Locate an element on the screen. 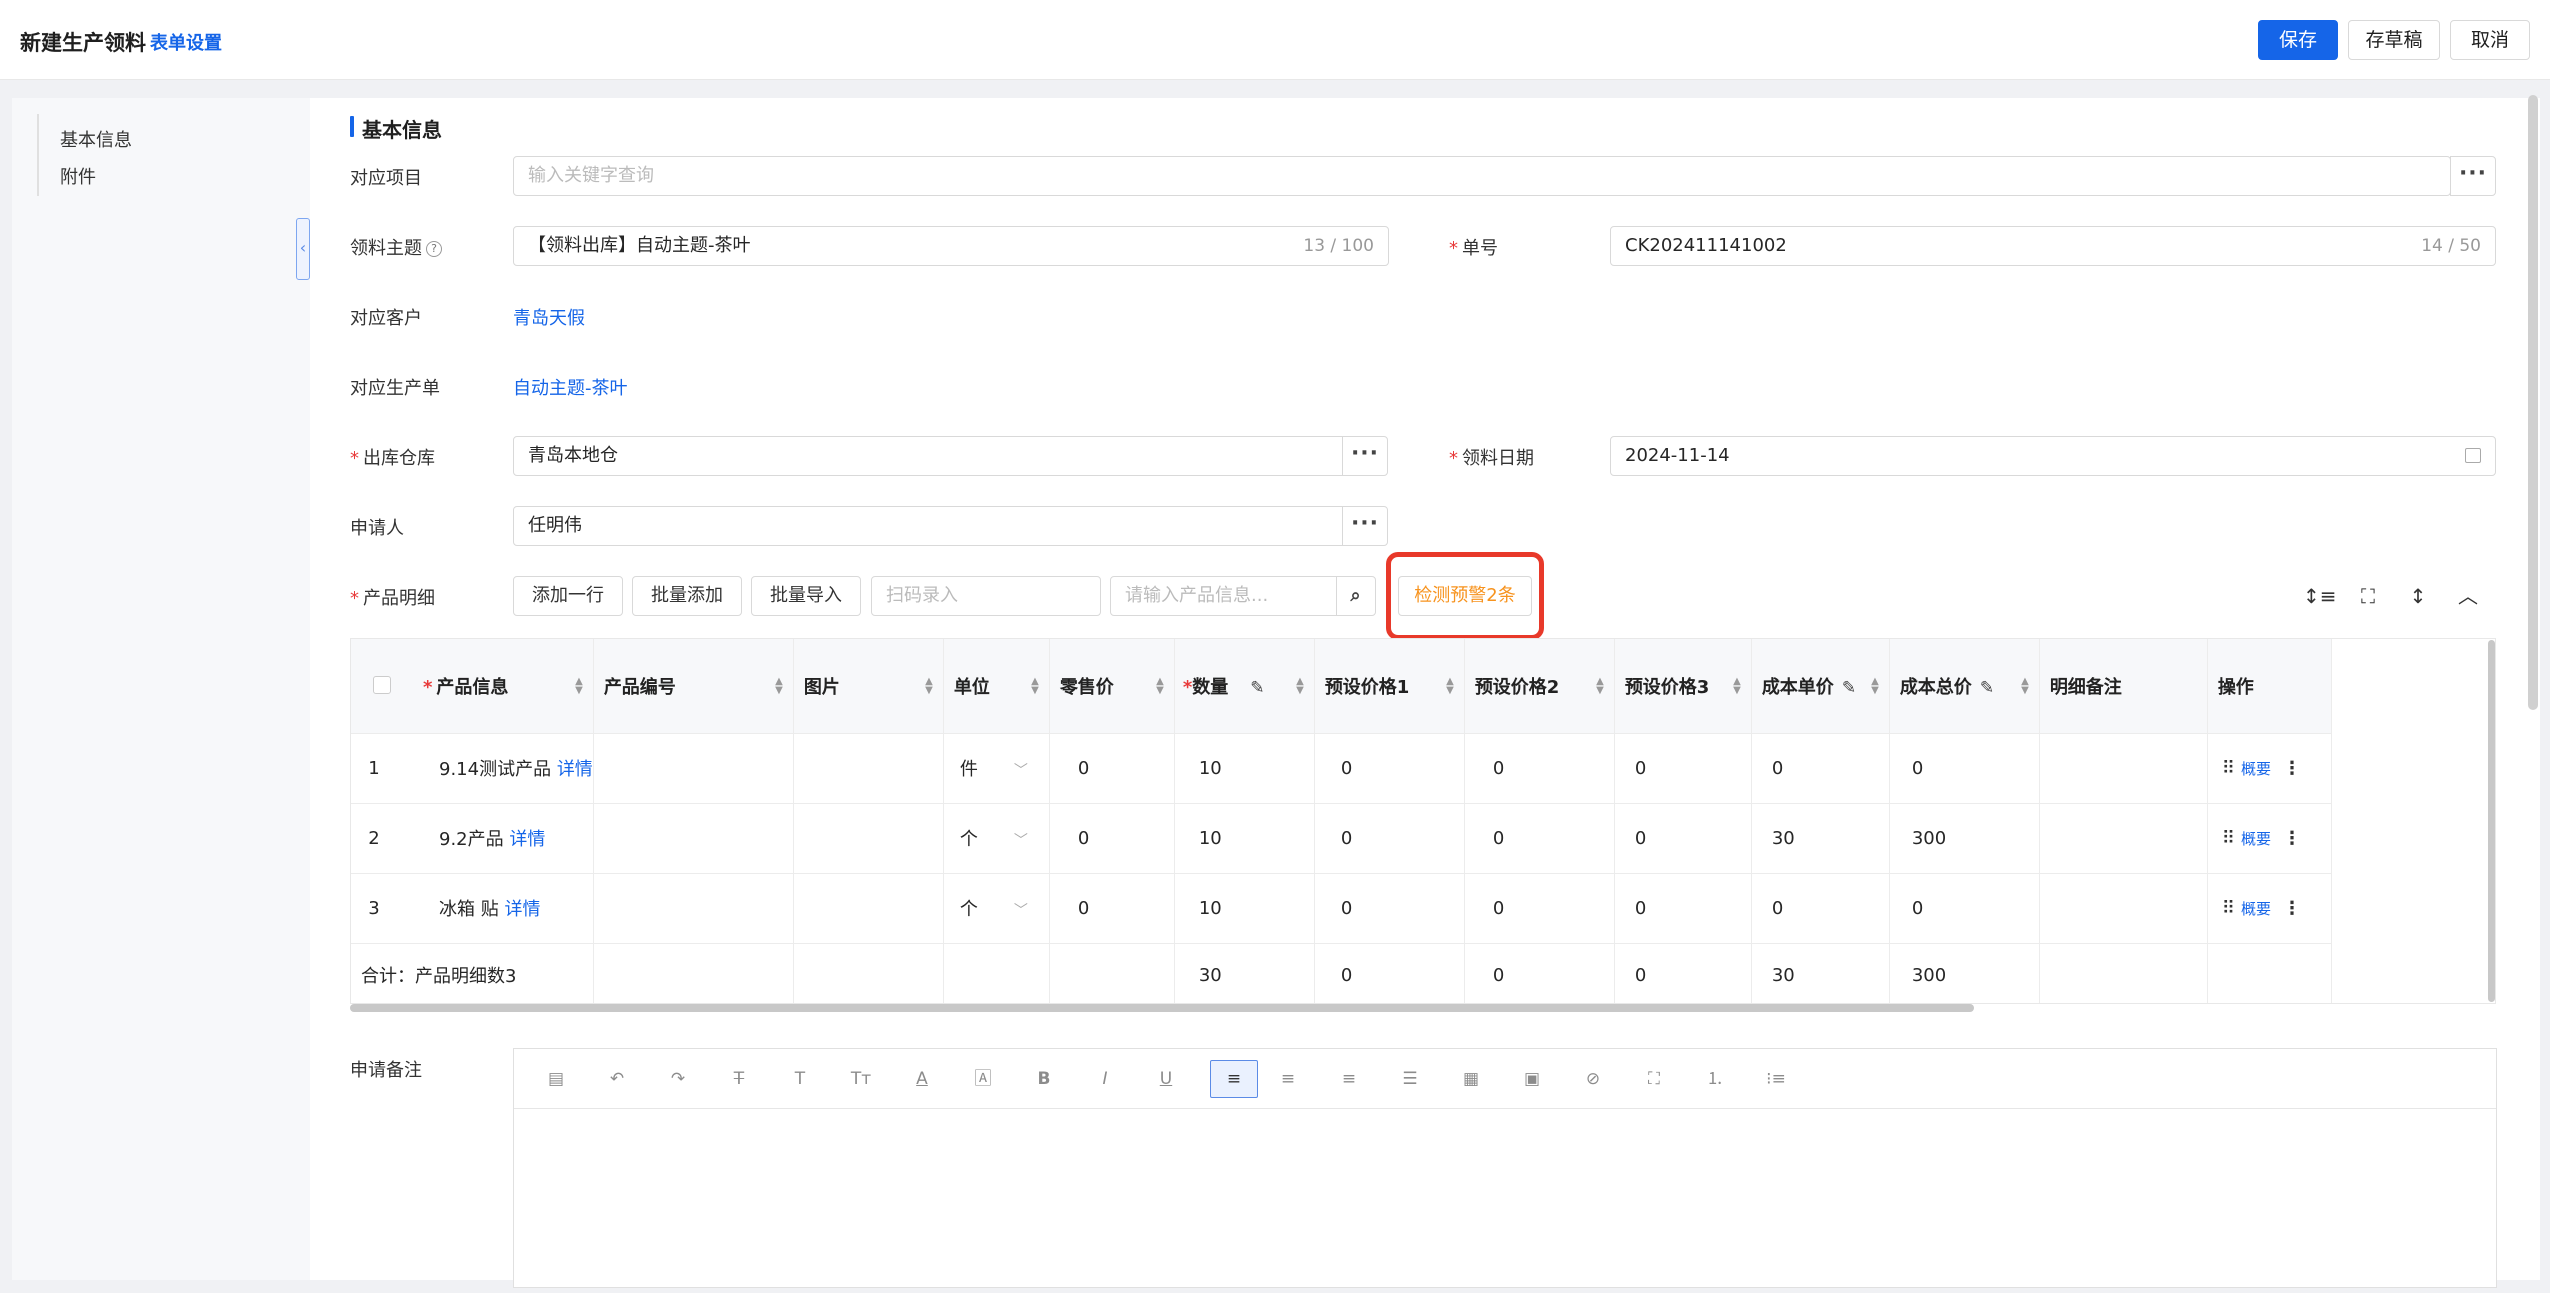 The height and width of the screenshot is (1293, 2550). attachment-icon: ⊘ is located at coordinates (1593, 1079).